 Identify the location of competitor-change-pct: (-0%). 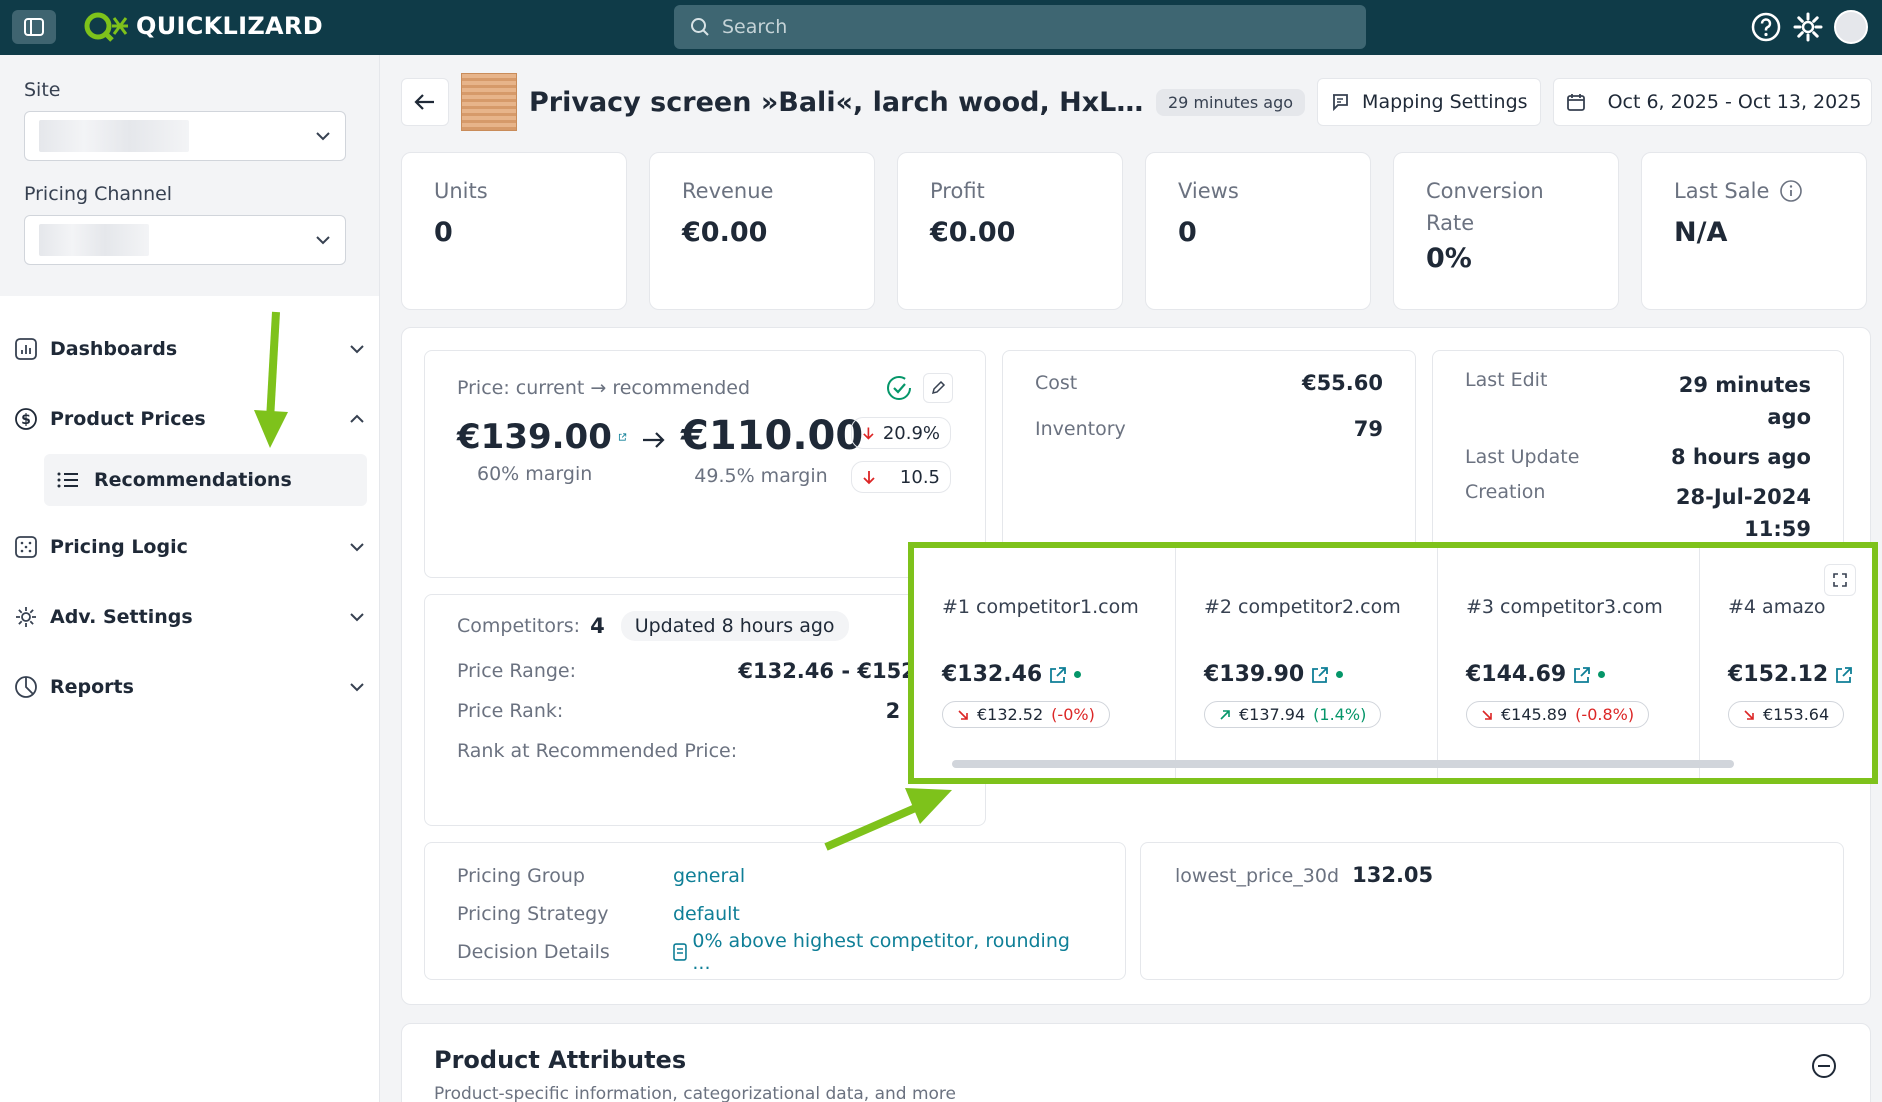
(1073, 714).